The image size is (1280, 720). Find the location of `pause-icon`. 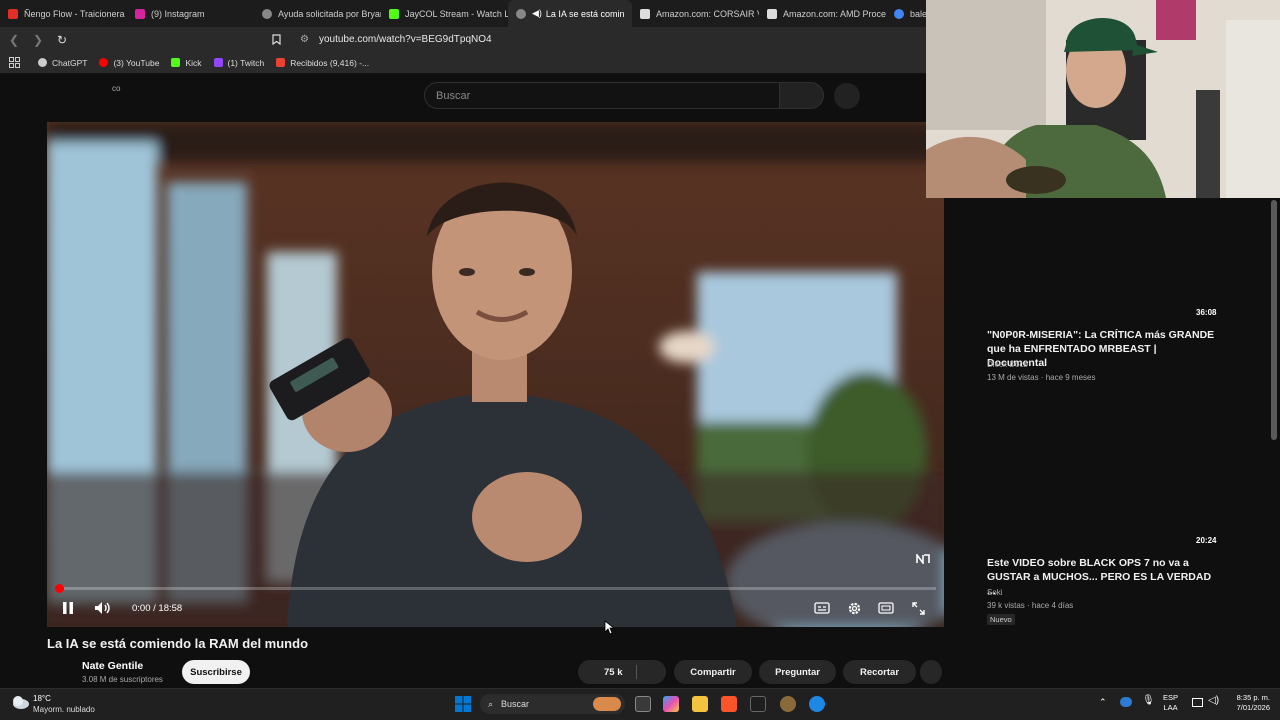

pause-icon is located at coordinates (68, 608).